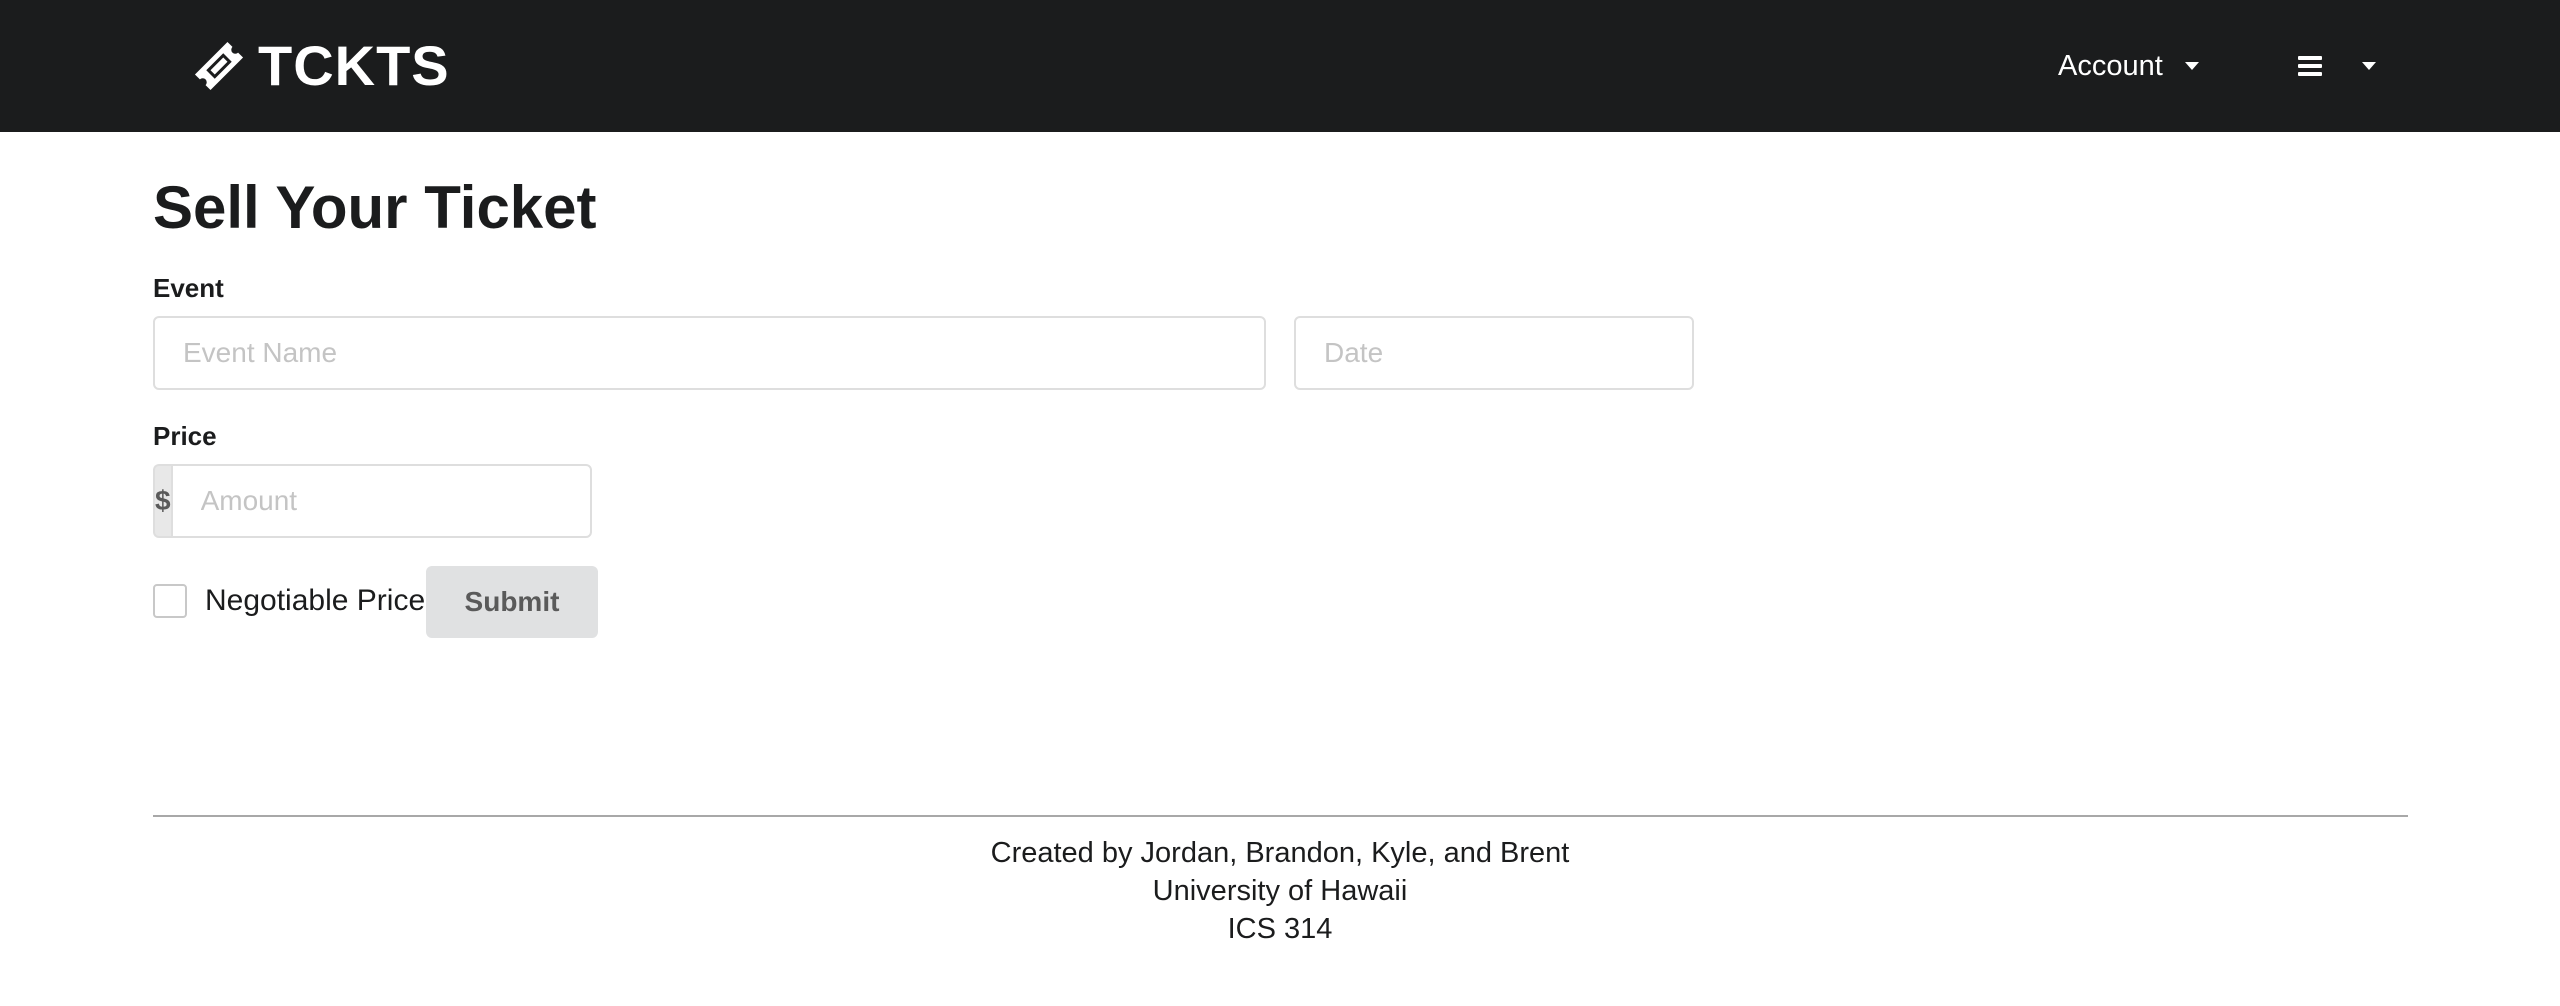 The height and width of the screenshot is (1006, 2560). What do you see at coordinates (162, 501) in the screenshot?
I see `currency-addon: $` at bounding box center [162, 501].